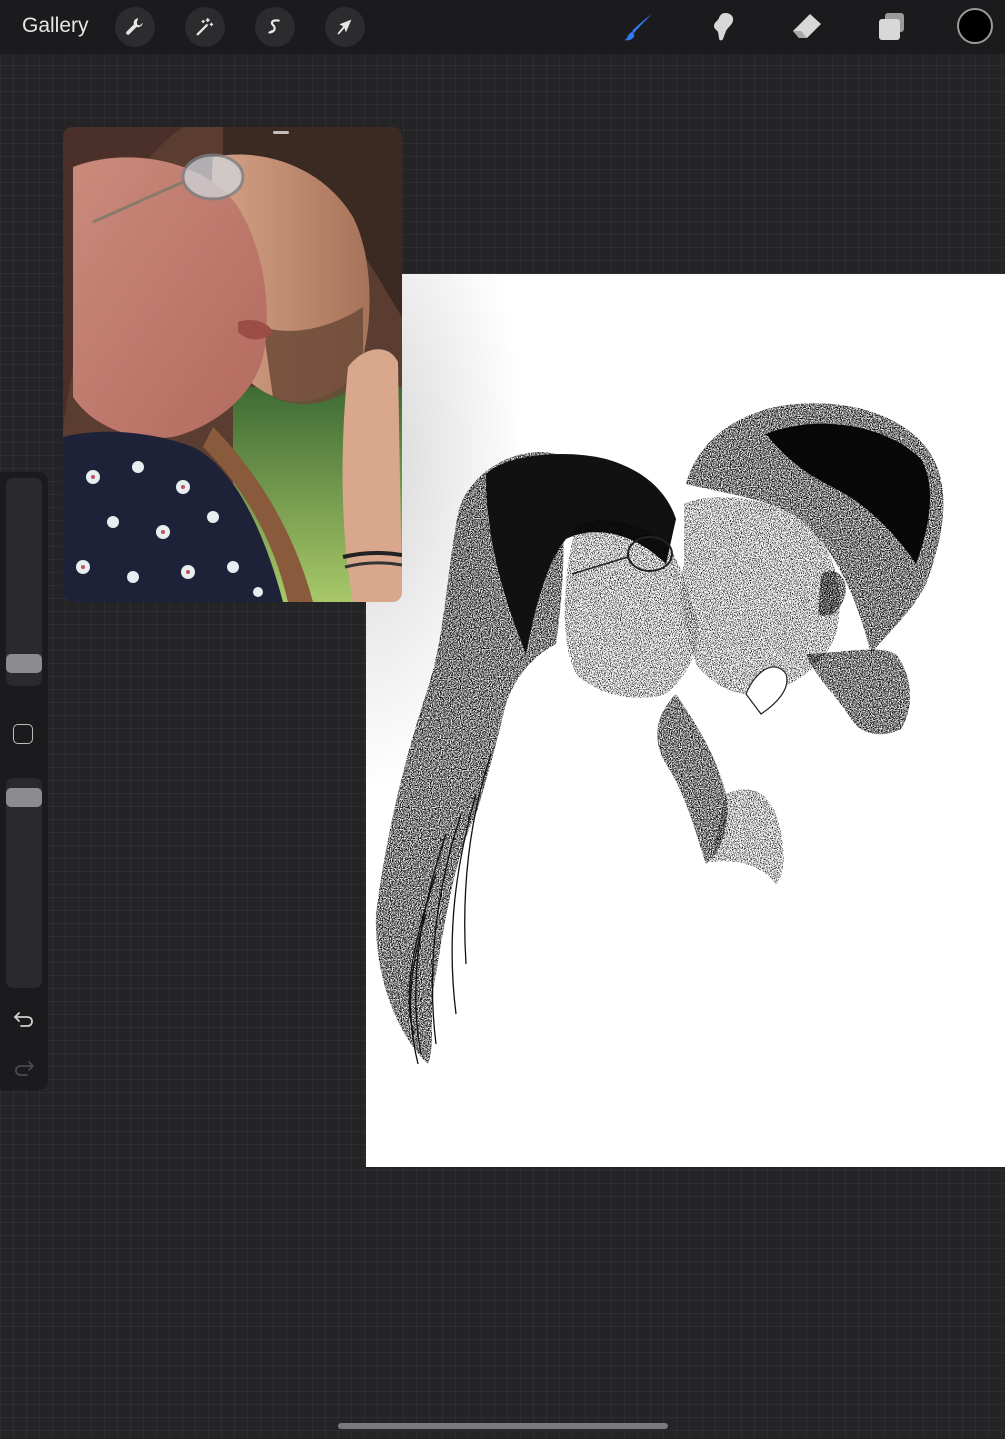 The image size is (1005, 1439). I want to click on undo-button, so click(24, 1019).